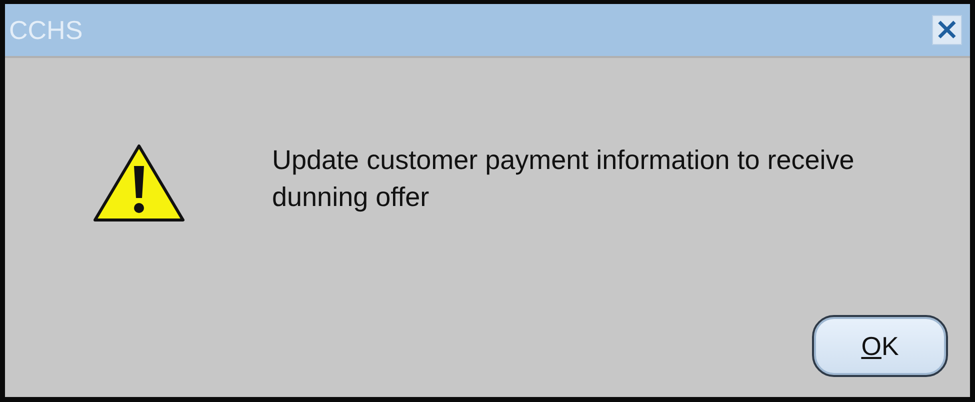  What do you see at coordinates (880, 346) in the screenshot?
I see `ok-button: OK` at bounding box center [880, 346].